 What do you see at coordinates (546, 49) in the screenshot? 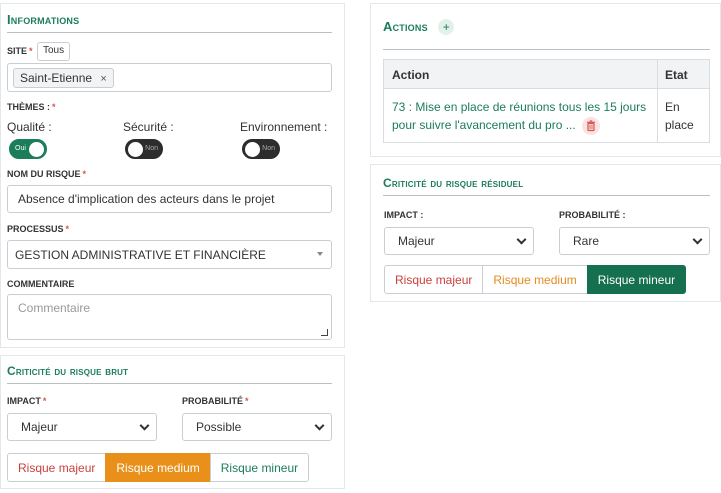
I see `actions-divider` at bounding box center [546, 49].